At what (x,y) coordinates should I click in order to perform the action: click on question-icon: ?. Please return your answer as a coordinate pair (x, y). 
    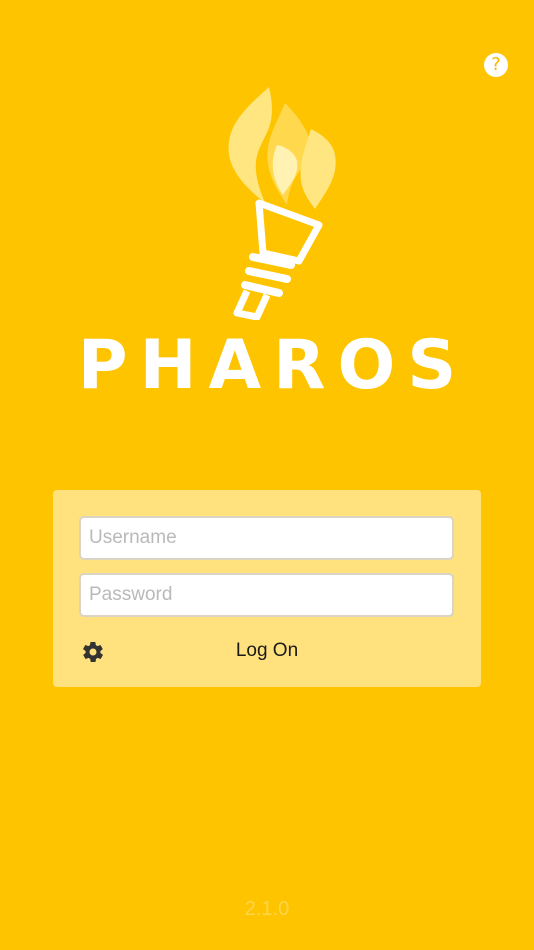
    Looking at the image, I should click on (496, 64).